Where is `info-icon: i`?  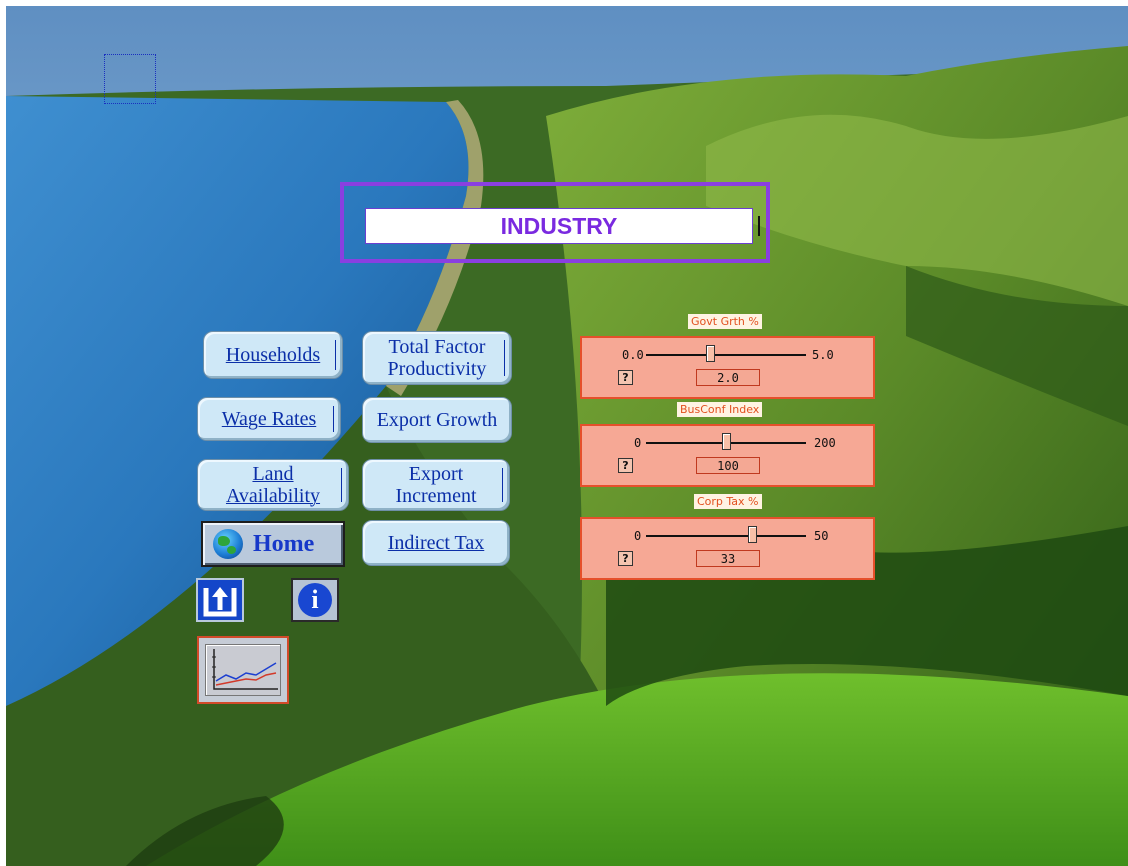
info-icon: i is located at coordinates (315, 600).